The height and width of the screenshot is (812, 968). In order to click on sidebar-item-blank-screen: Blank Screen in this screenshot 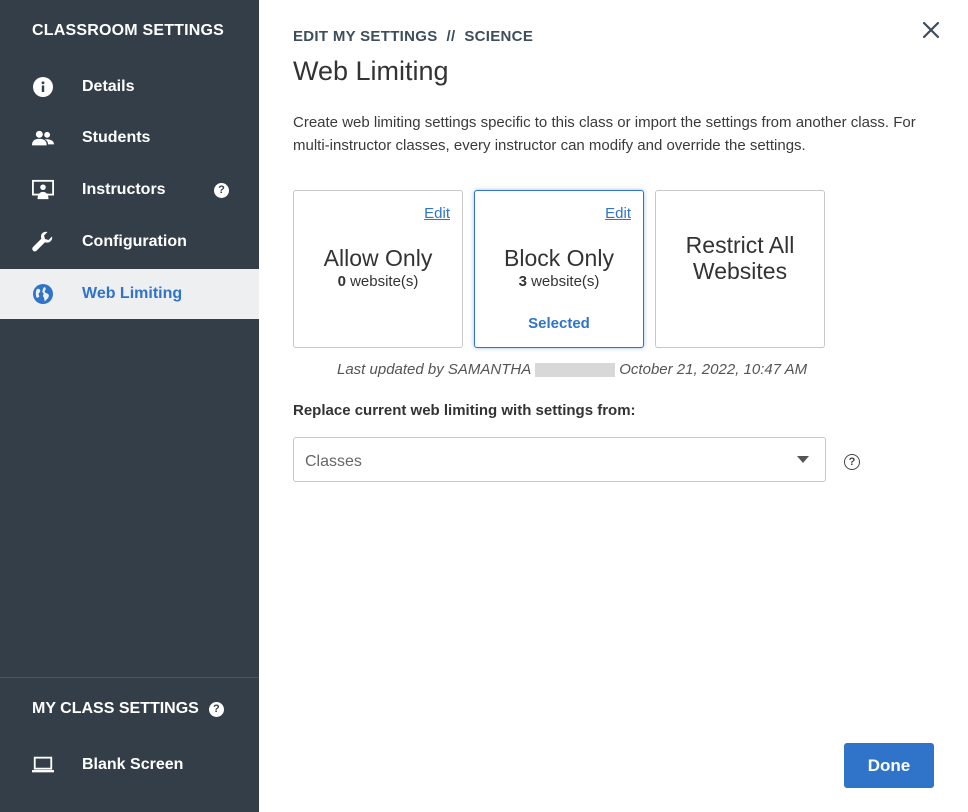, I will do `click(129, 765)`.